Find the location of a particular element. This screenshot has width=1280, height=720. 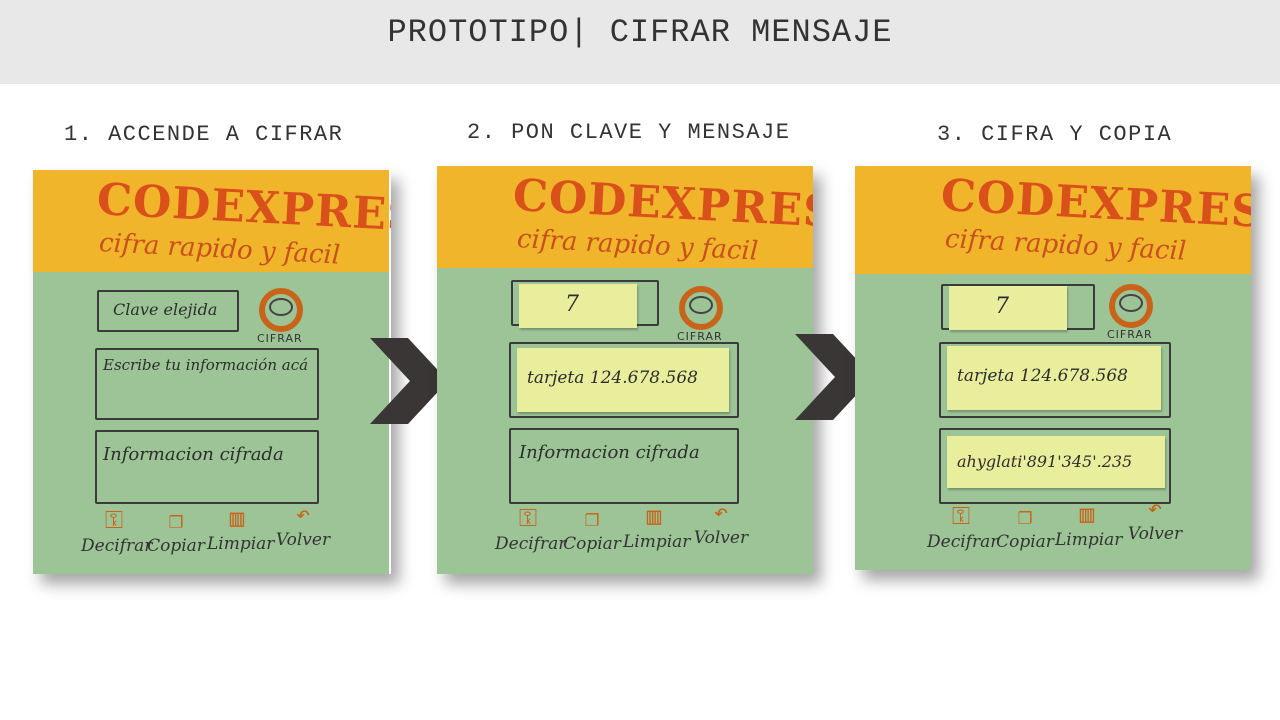

message-placeholder: Escribe tu información acá is located at coordinates (206, 365).